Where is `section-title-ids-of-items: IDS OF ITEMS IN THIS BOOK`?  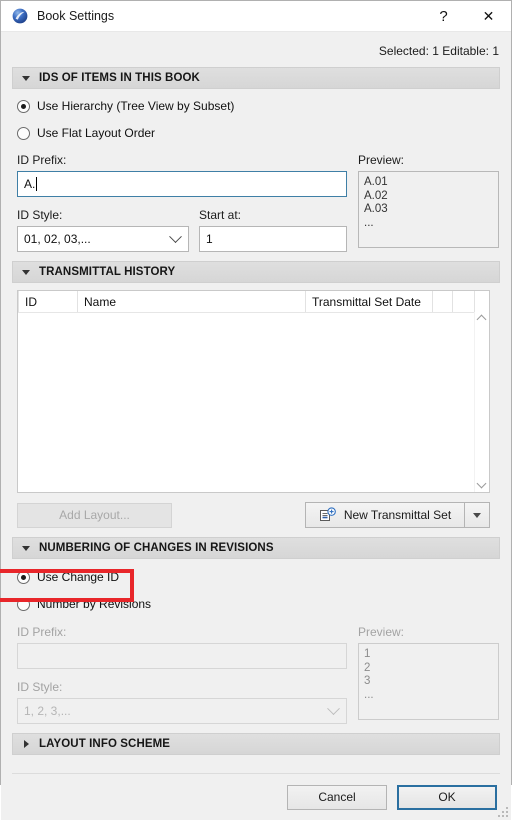 section-title-ids-of-items: IDS OF ITEMS IN THIS BOOK is located at coordinates (119, 78).